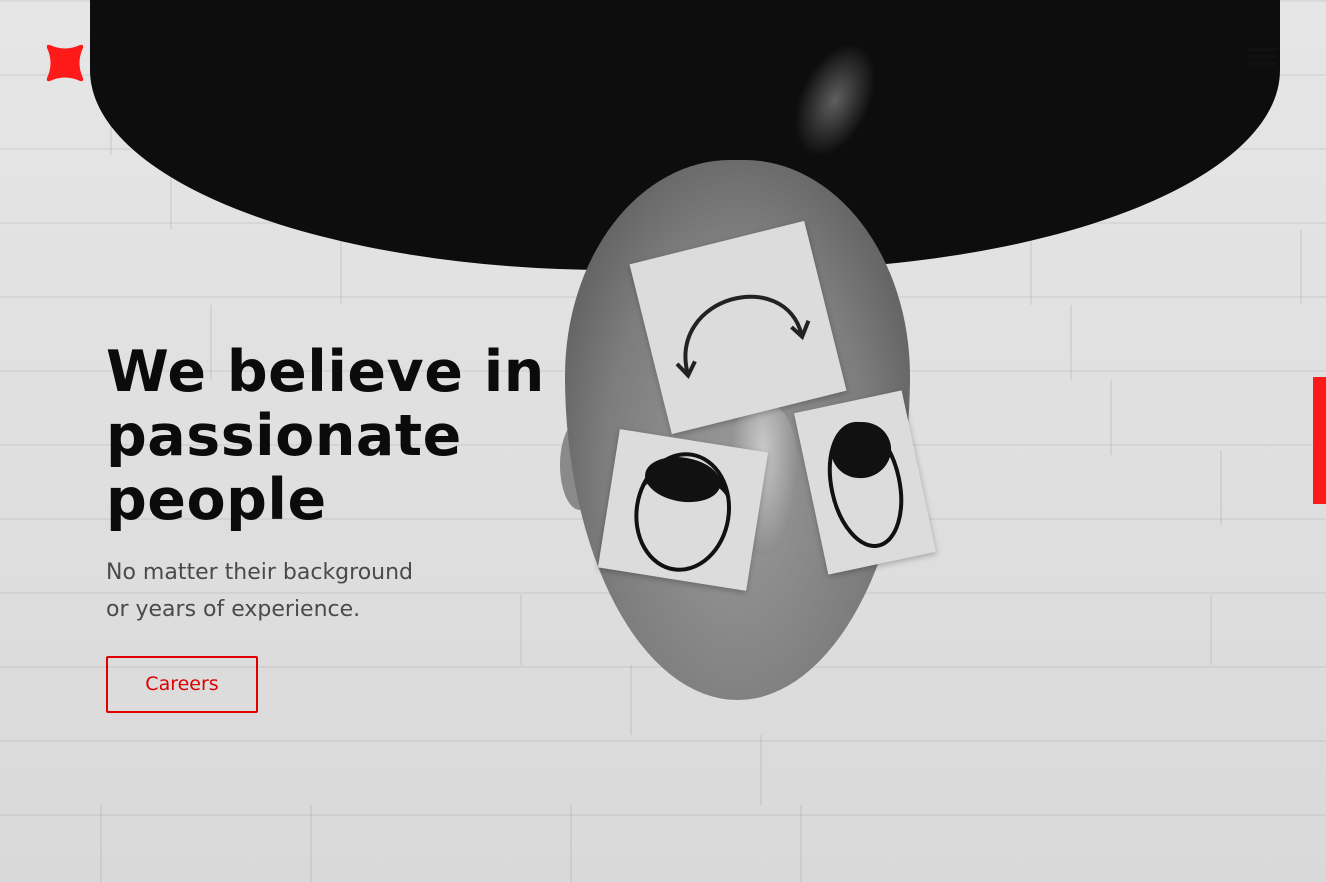  I want to click on subtitle-line-2: or years of experience., so click(233, 609).